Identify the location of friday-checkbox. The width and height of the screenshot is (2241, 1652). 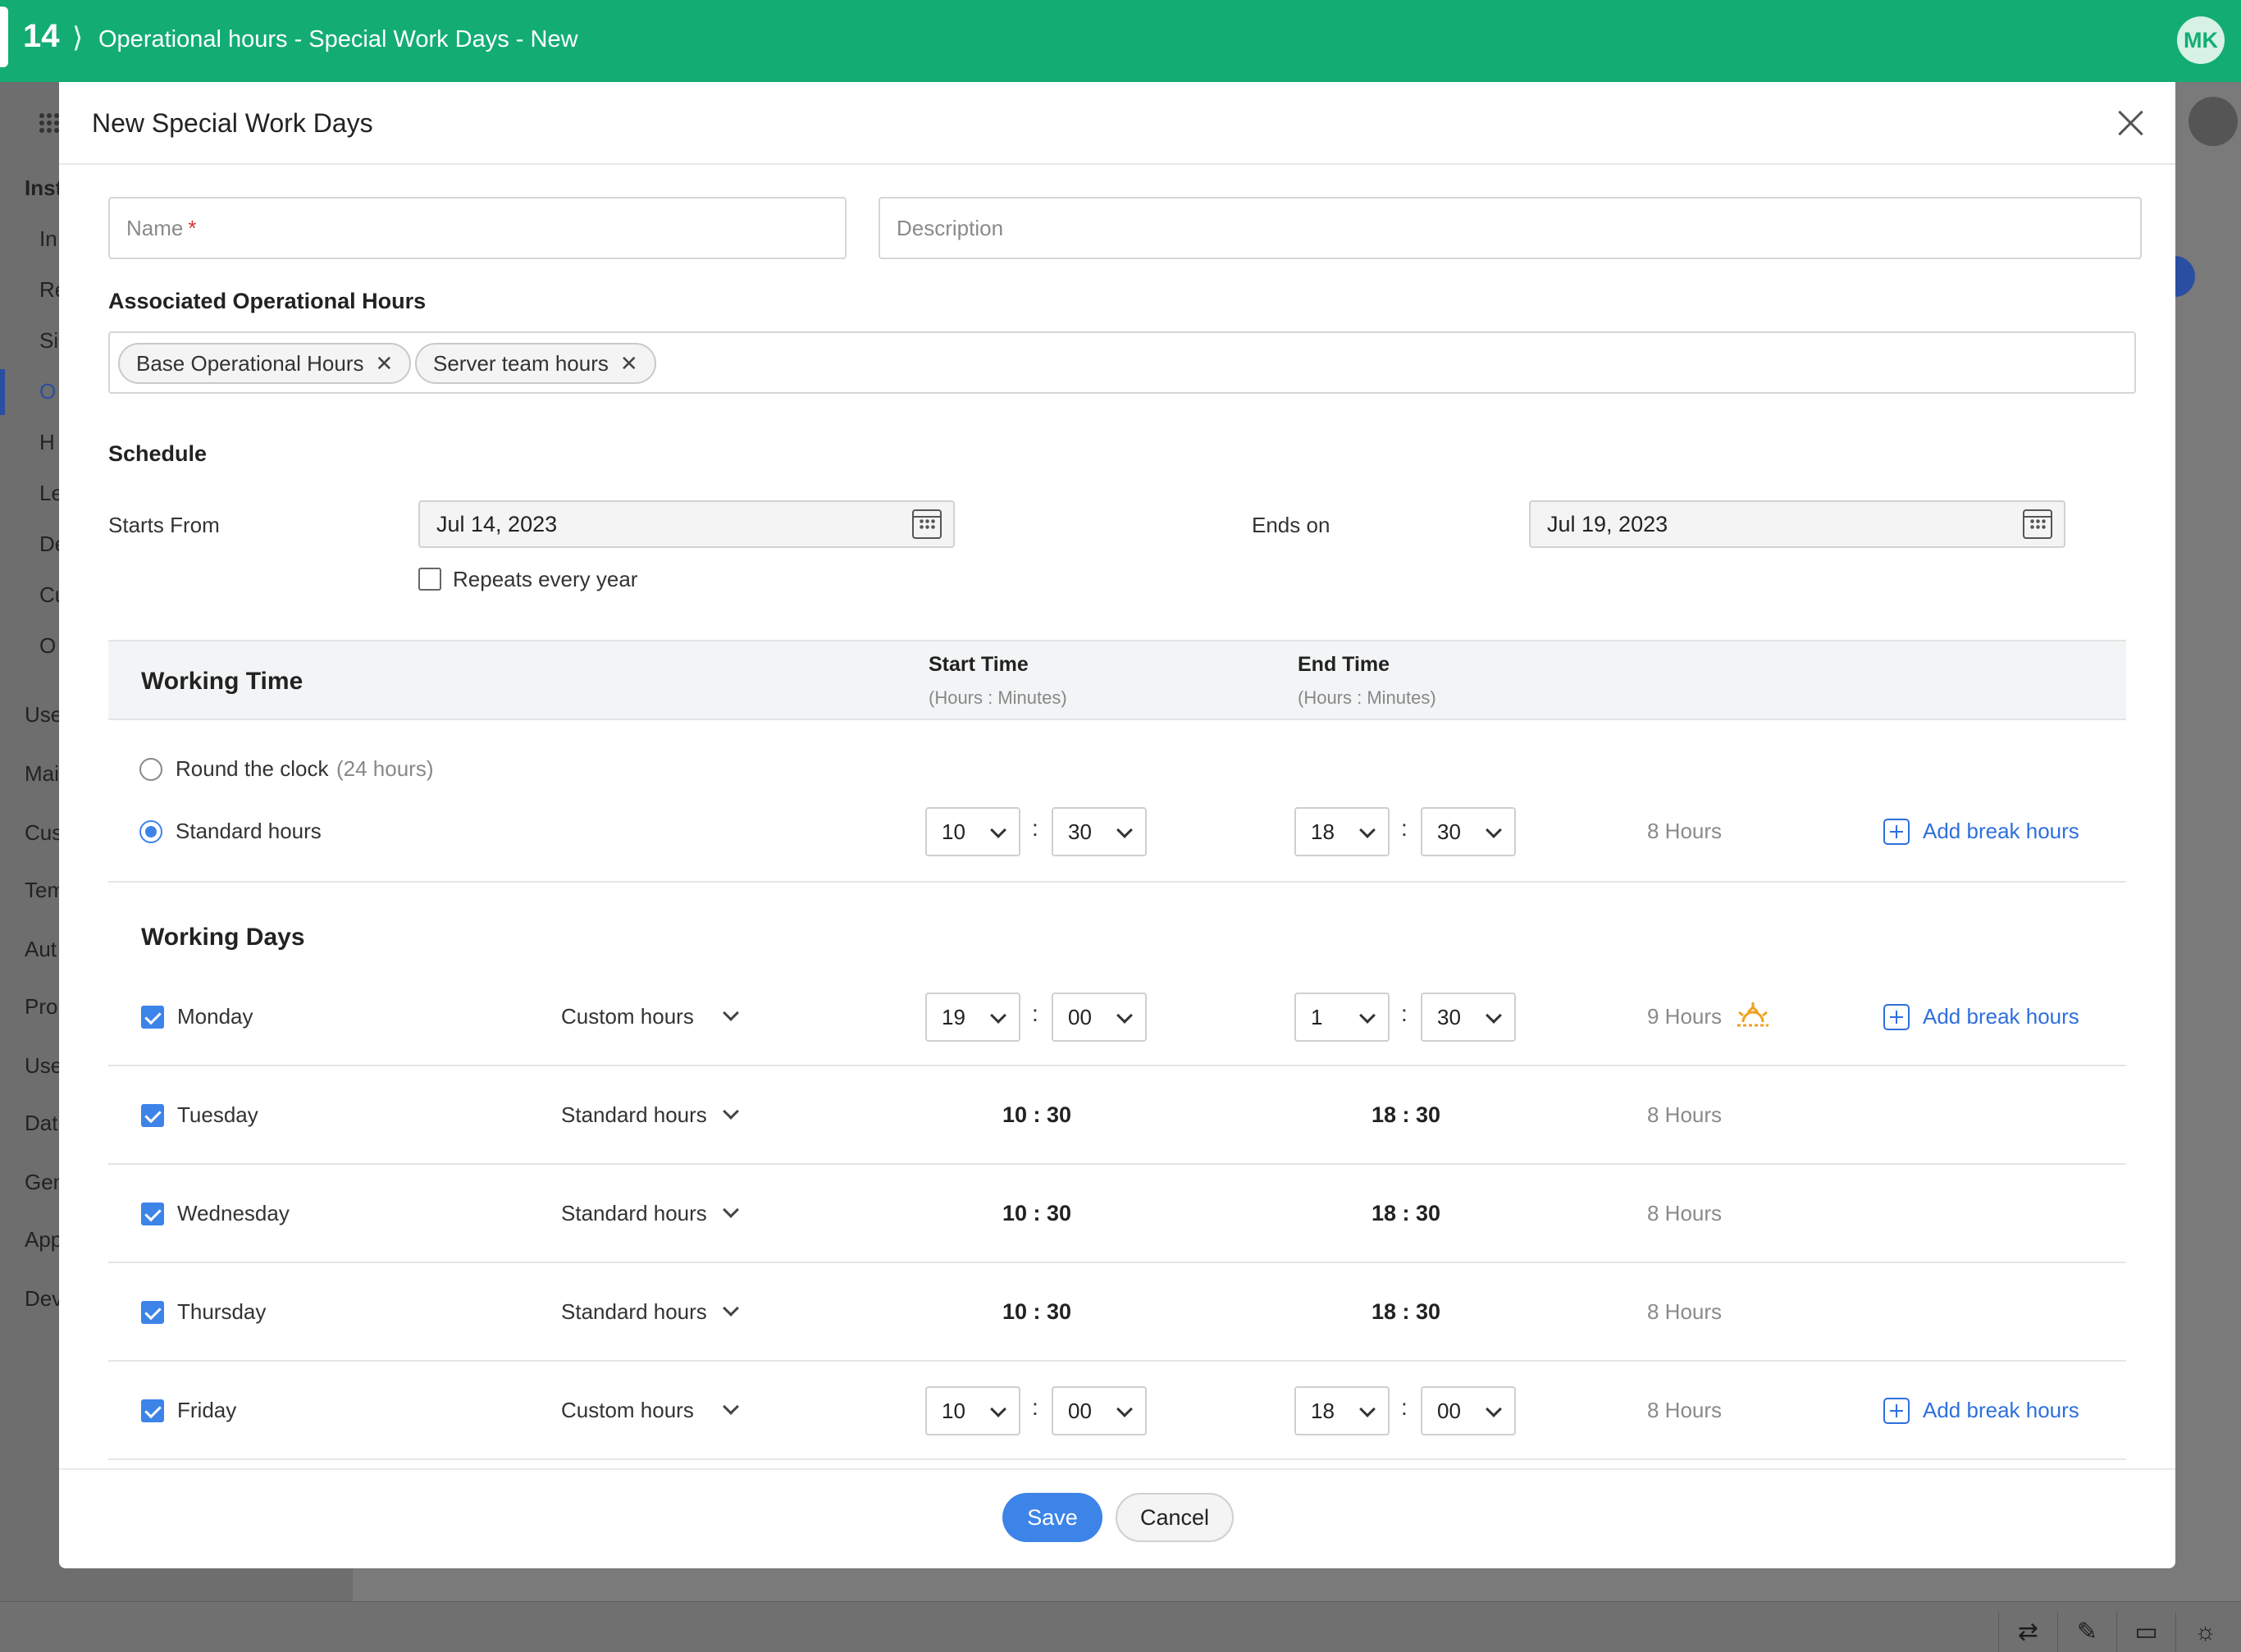
(152, 1410).